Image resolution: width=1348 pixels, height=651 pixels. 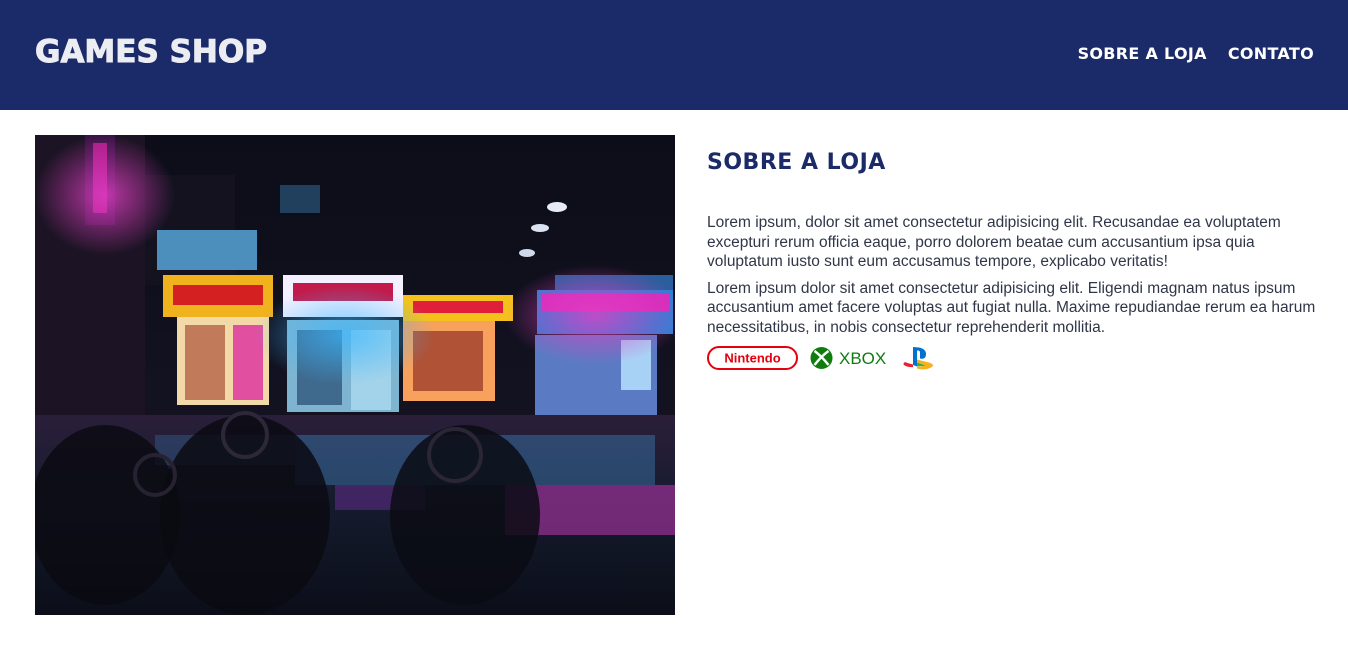 What do you see at coordinates (151, 52) in the screenshot?
I see `site-logo: GAMES SHOP` at bounding box center [151, 52].